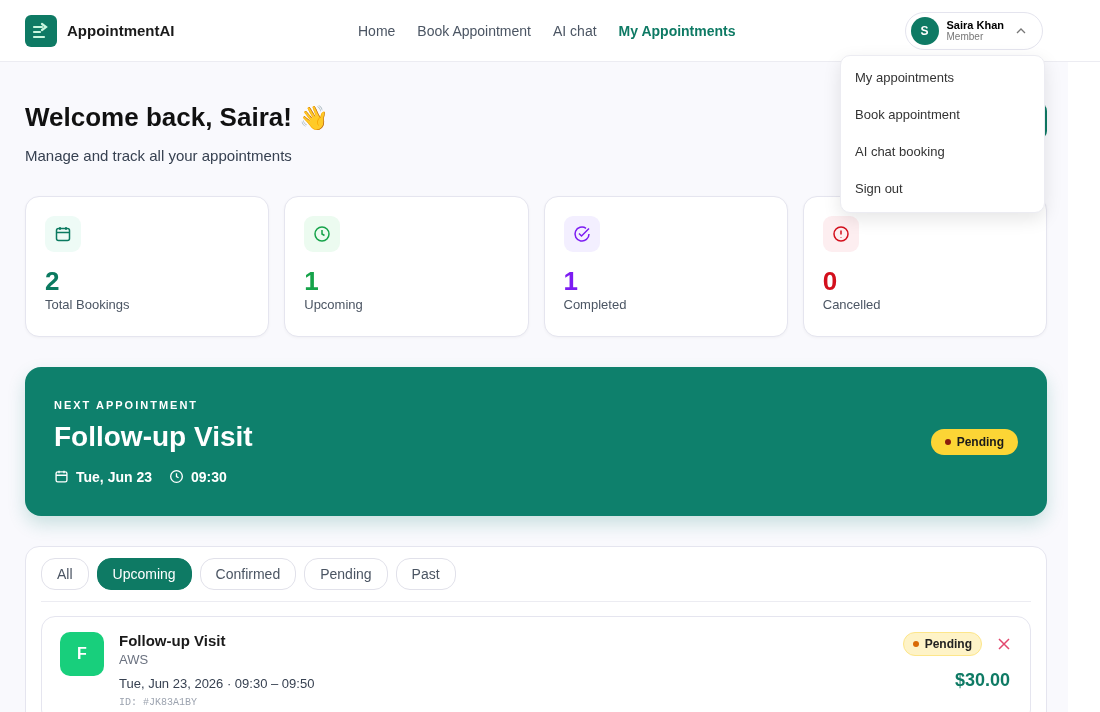 Image resolution: width=1100 pixels, height=712 pixels. What do you see at coordinates (942, 189) in the screenshot?
I see `menu-item: Sign out` at bounding box center [942, 189].